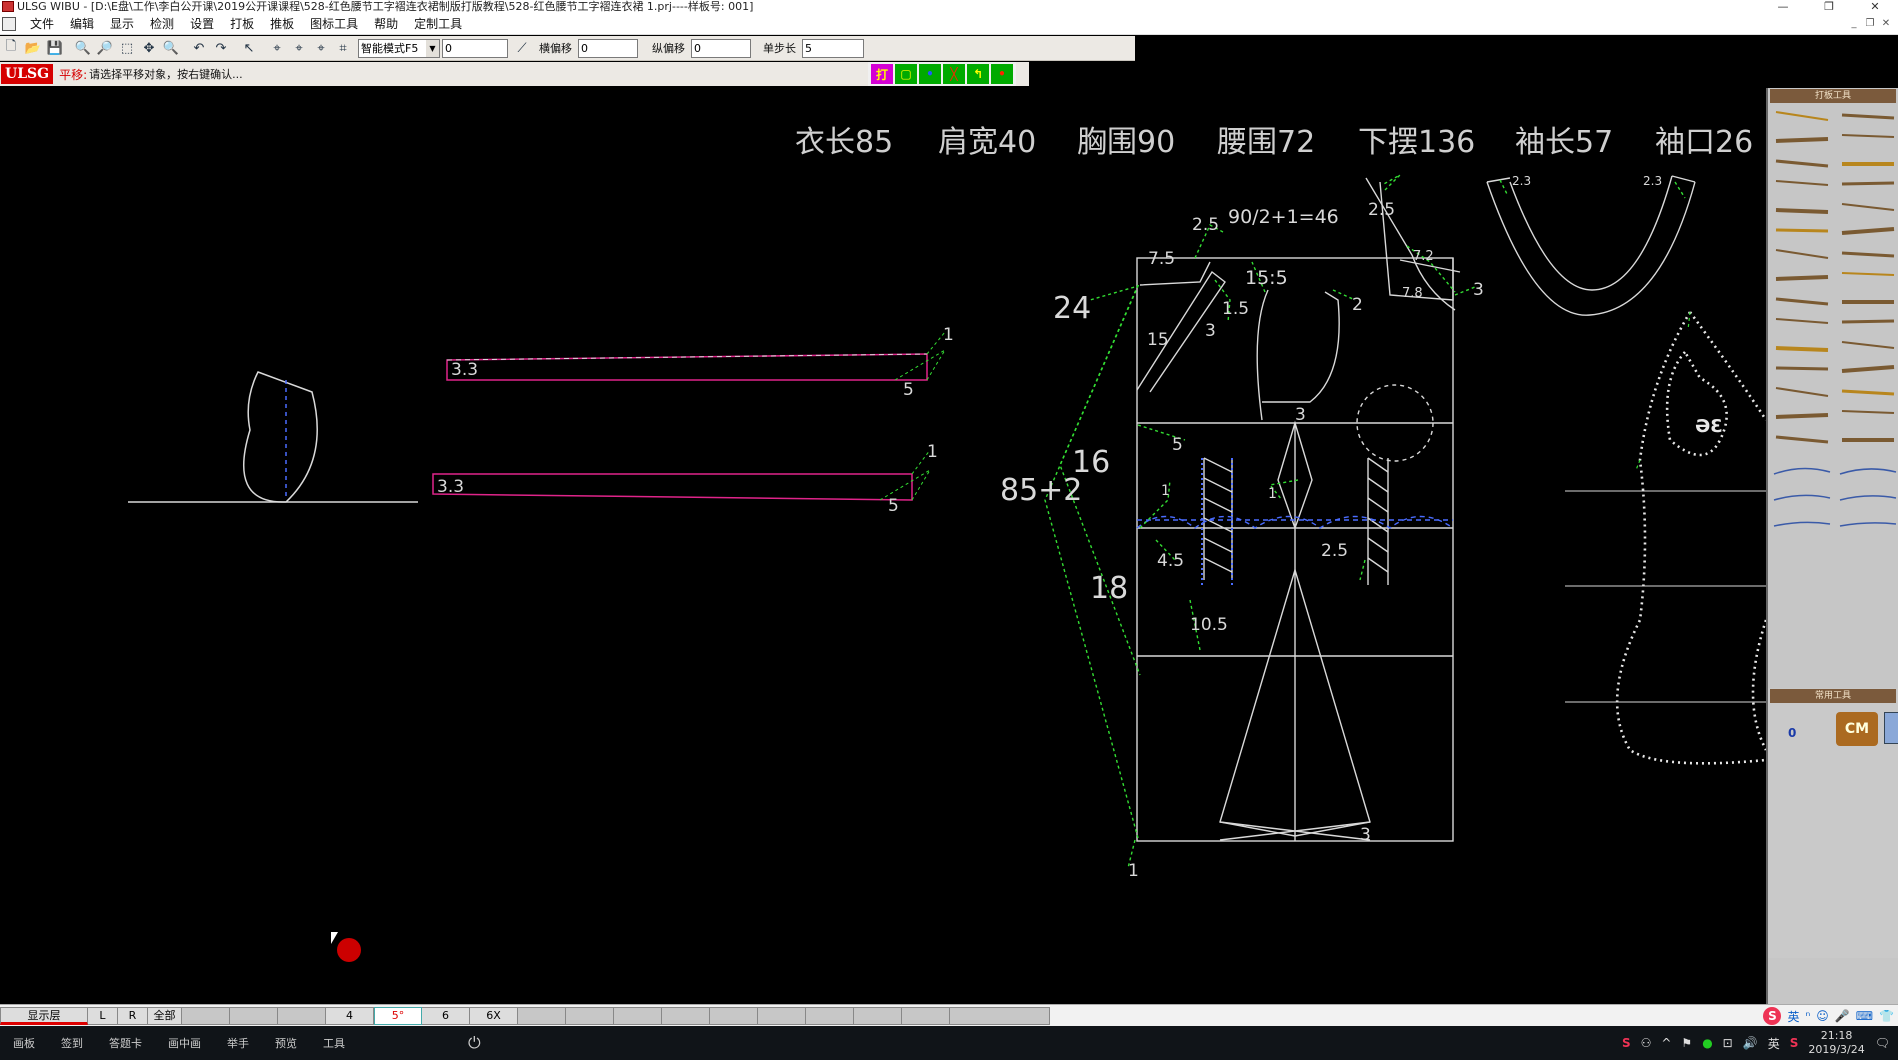 The height and width of the screenshot is (1060, 1898). What do you see at coordinates (334, 1043) in the screenshot?
I see `task-tools: 工具` at bounding box center [334, 1043].